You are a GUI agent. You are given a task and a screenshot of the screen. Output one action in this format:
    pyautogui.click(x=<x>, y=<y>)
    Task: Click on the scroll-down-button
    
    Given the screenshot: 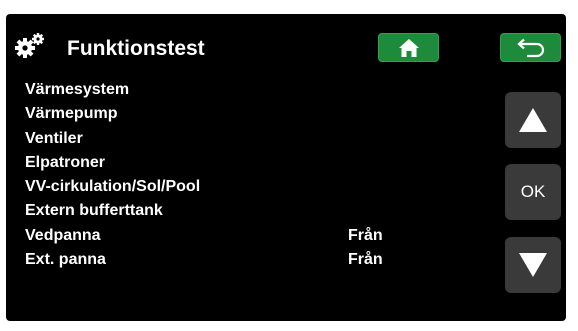 What is the action you would take?
    pyautogui.click(x=533, y=265)
    